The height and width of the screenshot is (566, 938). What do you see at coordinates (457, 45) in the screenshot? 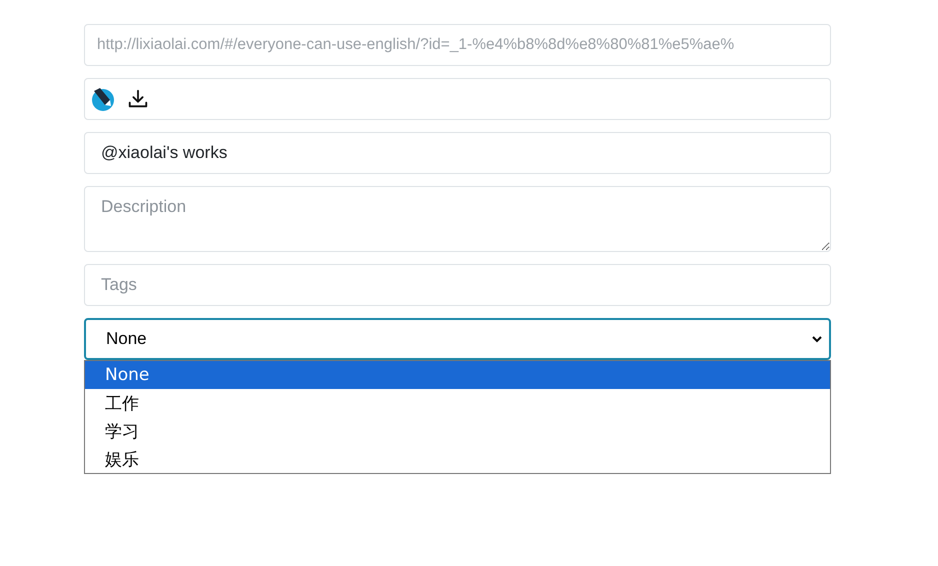
I see `url-field: http://lixiaolai.com/#/everyone-can-use-english/?id=_1-%e4%b8%8d%e8%80%81%e5%ae%` at bounding box center [457, 45].